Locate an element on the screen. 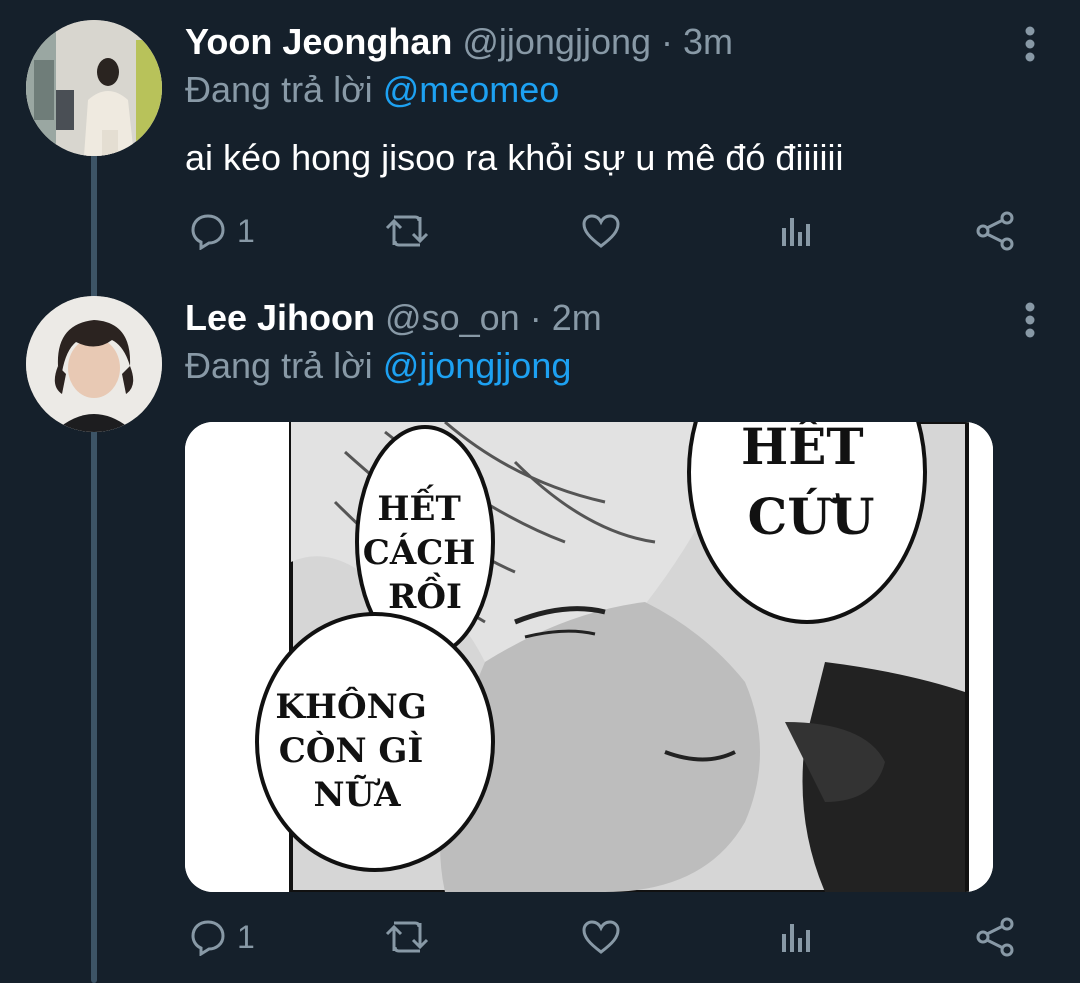  tweet-header: Lee Jihoon @so_on · 2m is located at coordinates (393, 318).